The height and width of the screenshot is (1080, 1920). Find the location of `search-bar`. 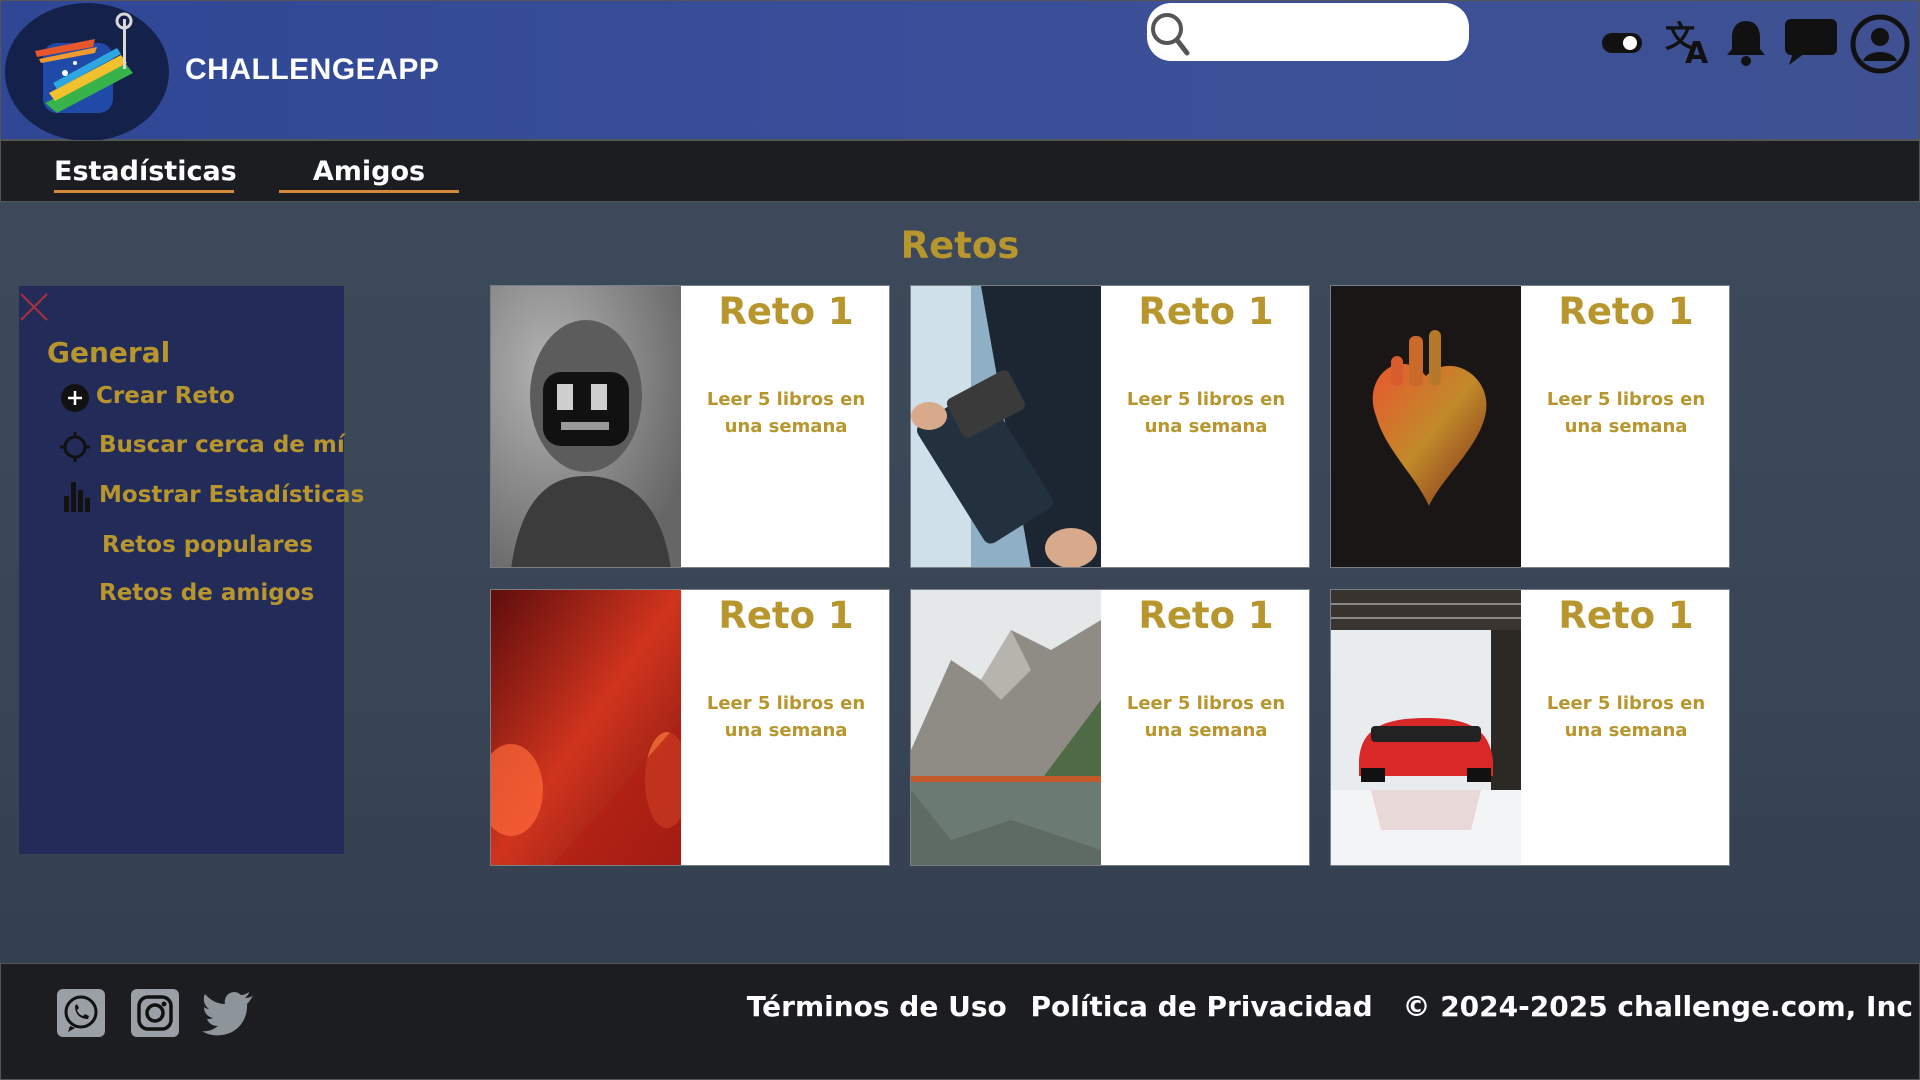

search-bar is located at coordinates (1308, 32).